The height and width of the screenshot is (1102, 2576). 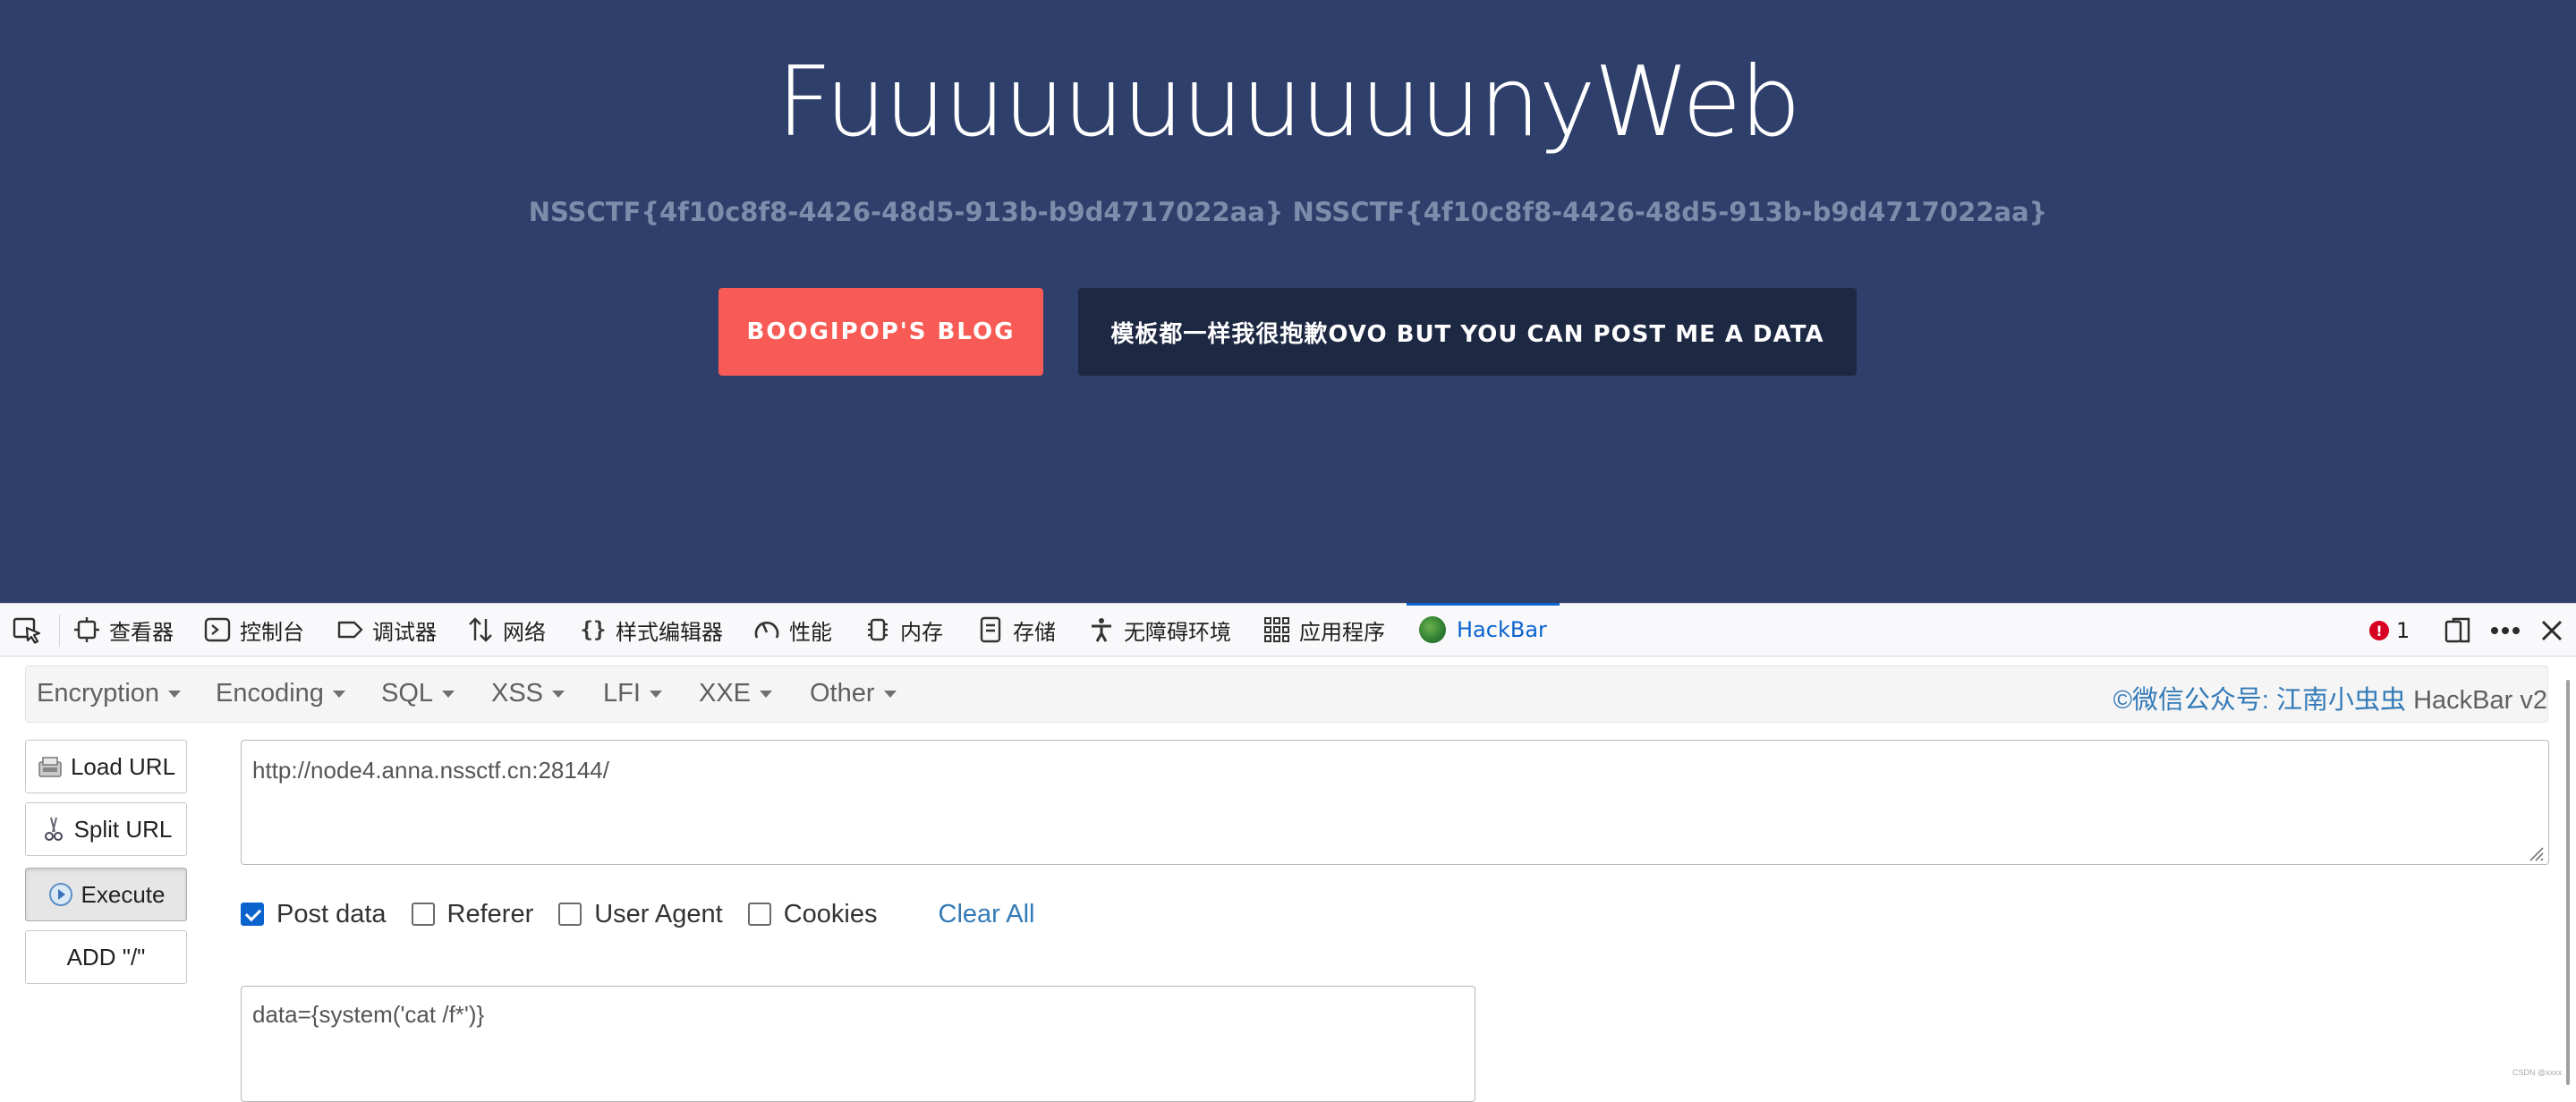 I want to click on hackbar-logo-icon, so click(x=1432, y=629).